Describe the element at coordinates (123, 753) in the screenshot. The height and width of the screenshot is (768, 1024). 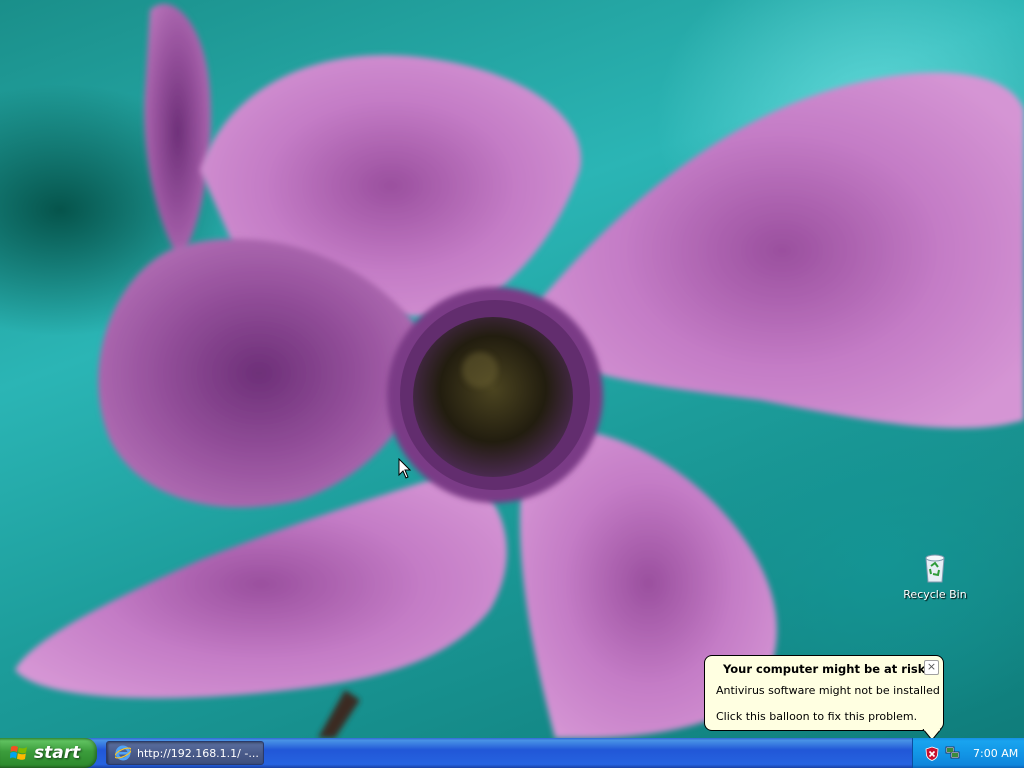
I see `internet-explorer-icon` at that location.